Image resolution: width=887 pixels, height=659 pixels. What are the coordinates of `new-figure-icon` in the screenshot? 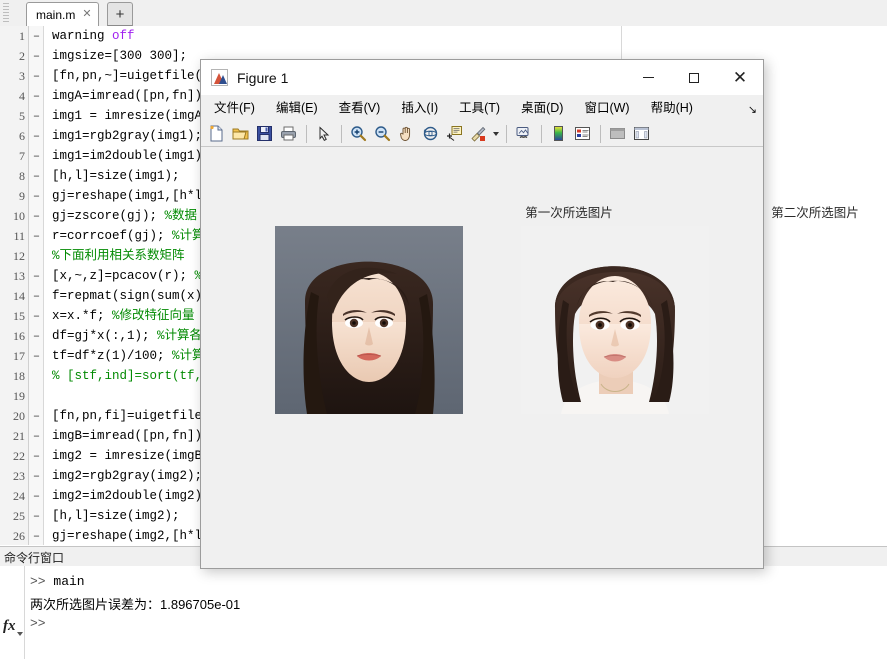 It's located at (216, 134).